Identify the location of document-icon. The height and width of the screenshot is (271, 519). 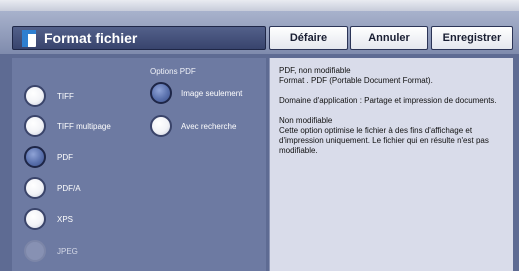
(29, 38).